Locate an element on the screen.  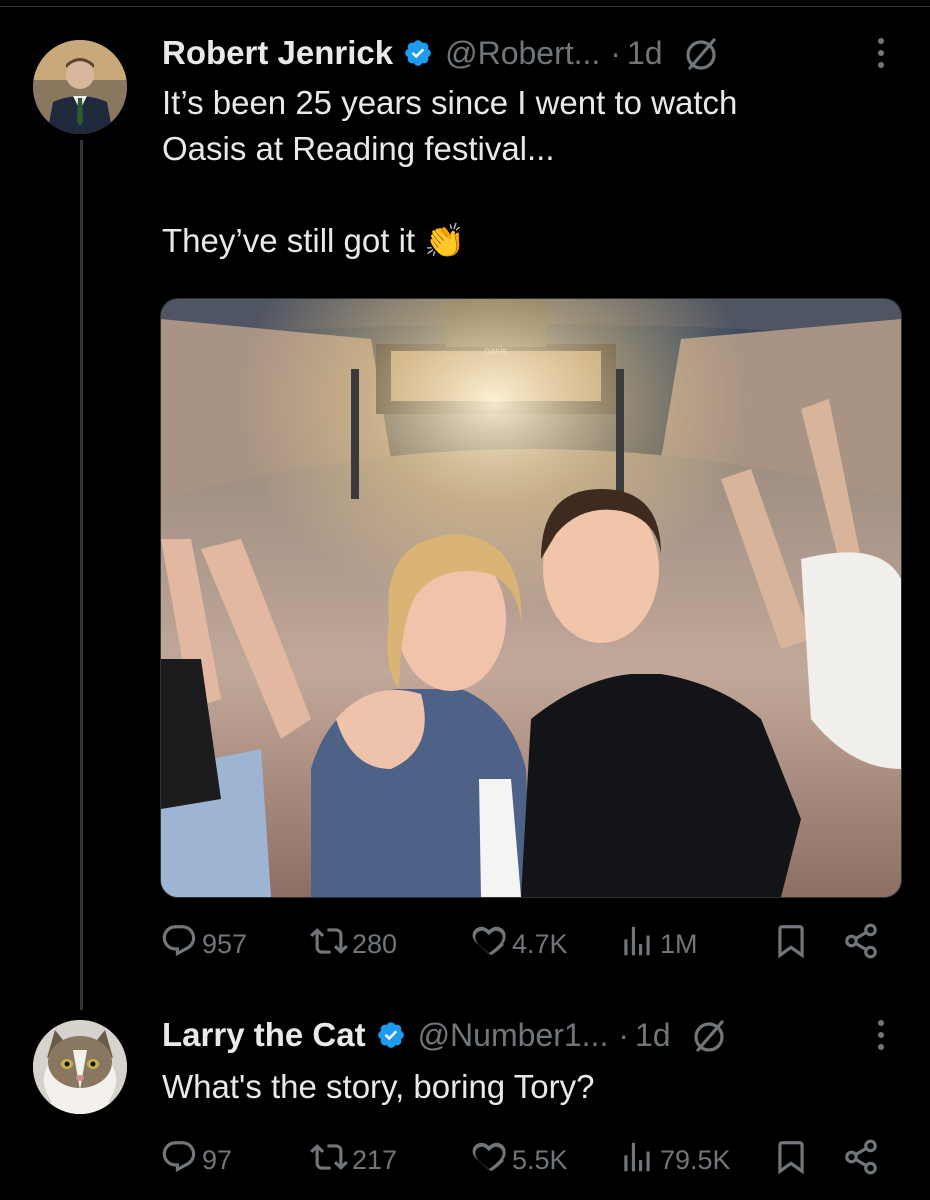
like-button: 5.5K is located at coordinates (519, 1160).